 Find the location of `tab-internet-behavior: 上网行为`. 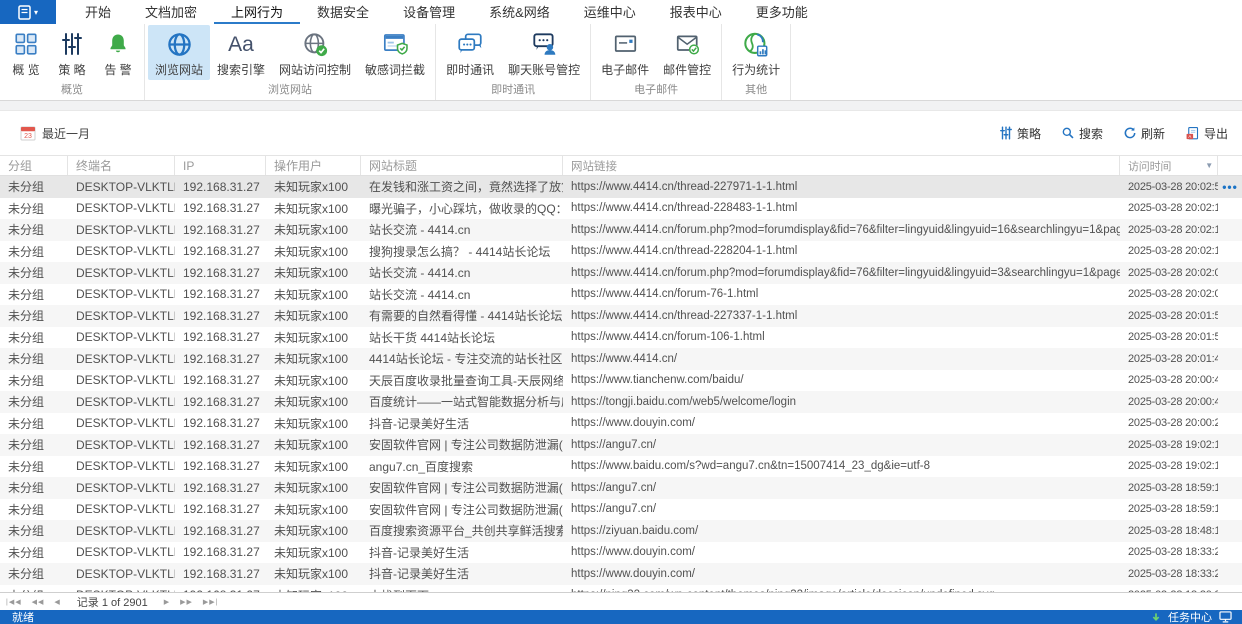

tab-internet-behavior: 上网行为 is located at coordinates (257, 12).